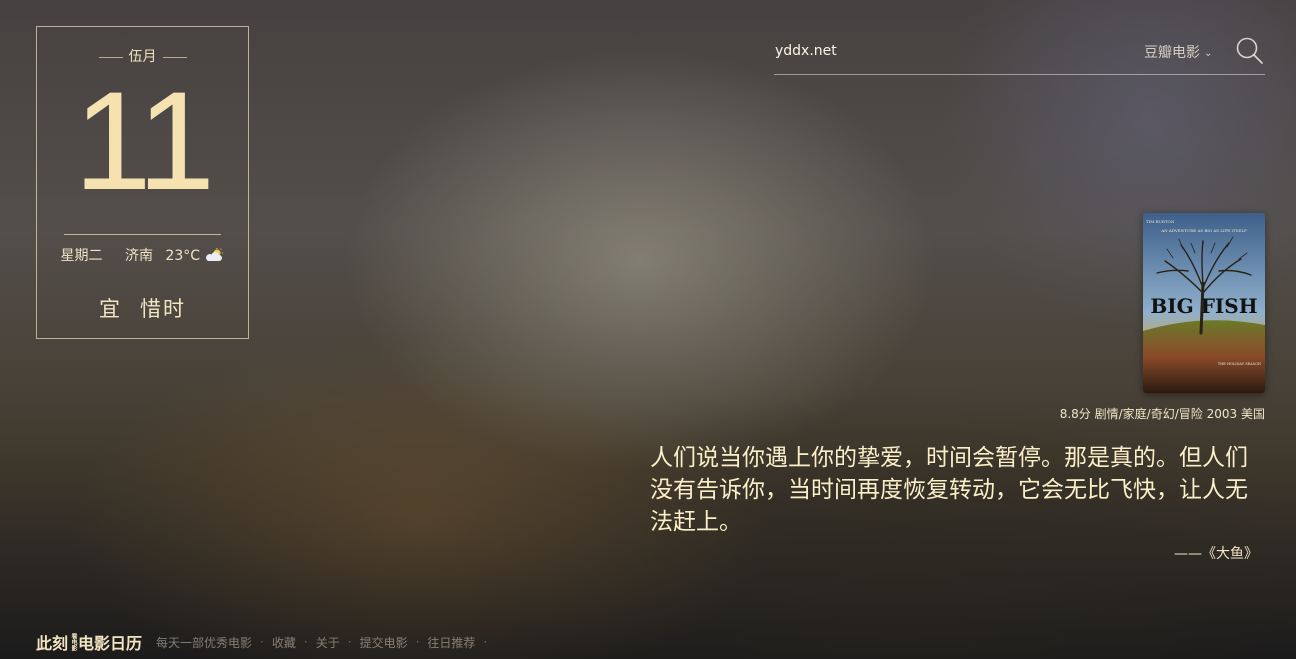 This screenshot has width=1296, height=659. I want to click on calendar-divider, so click(142, 234).